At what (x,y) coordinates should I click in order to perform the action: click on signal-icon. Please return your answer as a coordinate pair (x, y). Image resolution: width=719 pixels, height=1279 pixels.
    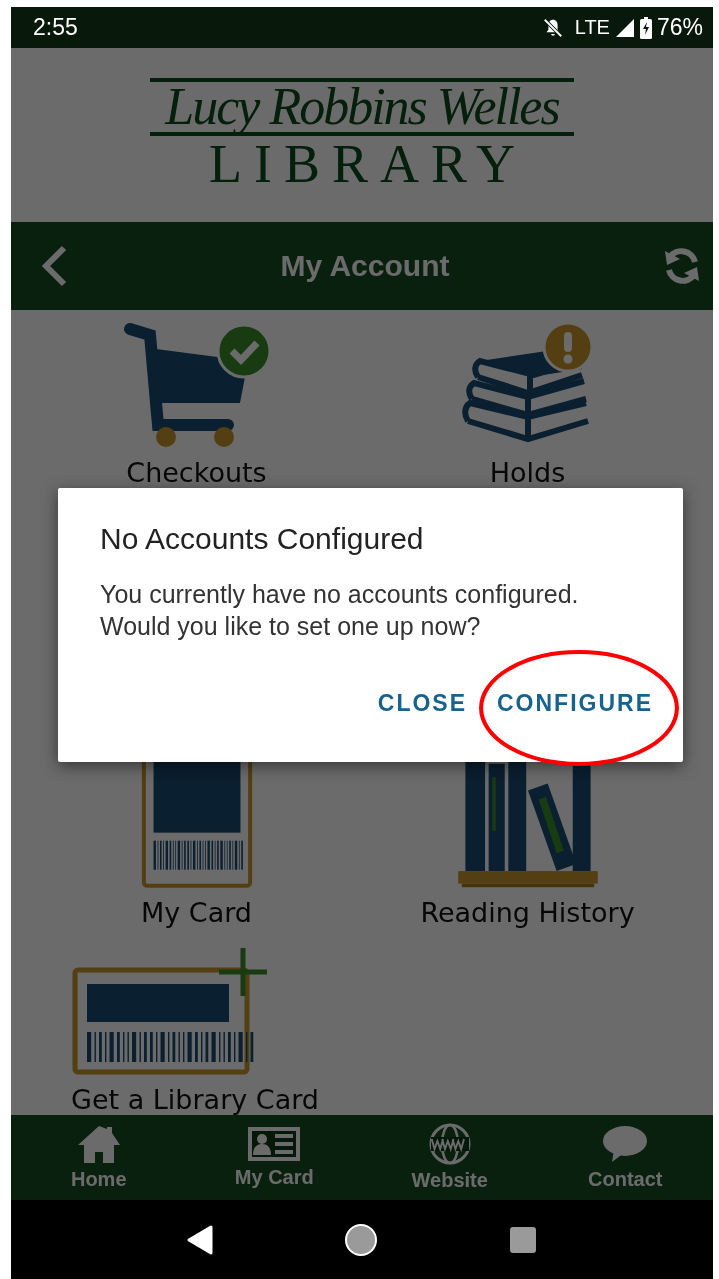
    Looking at the image, I should click on (624, 27).